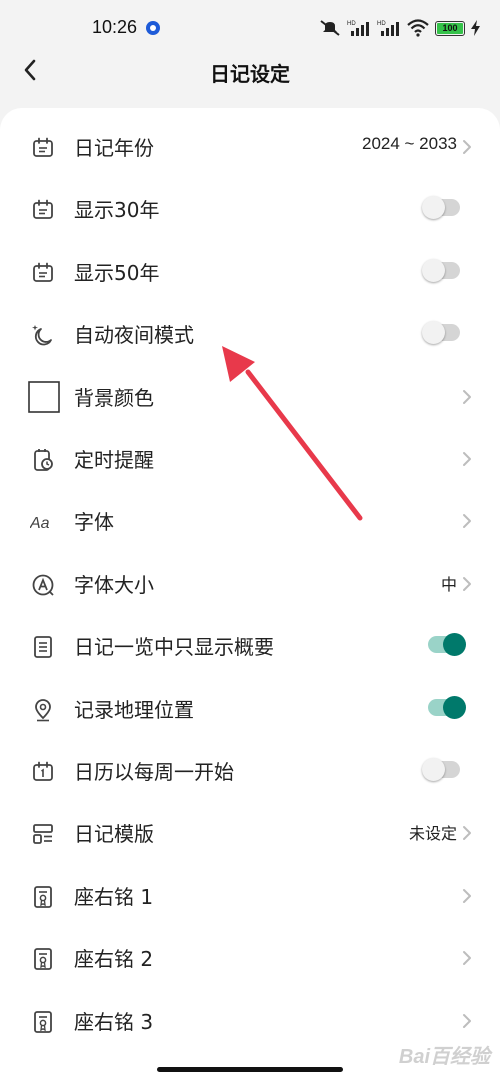 The width and height of the screenshot is (500, 1083). Describe the element at coordinates (94, 522) in the screenshot. I see `settings-row-label: 字体` at that location.